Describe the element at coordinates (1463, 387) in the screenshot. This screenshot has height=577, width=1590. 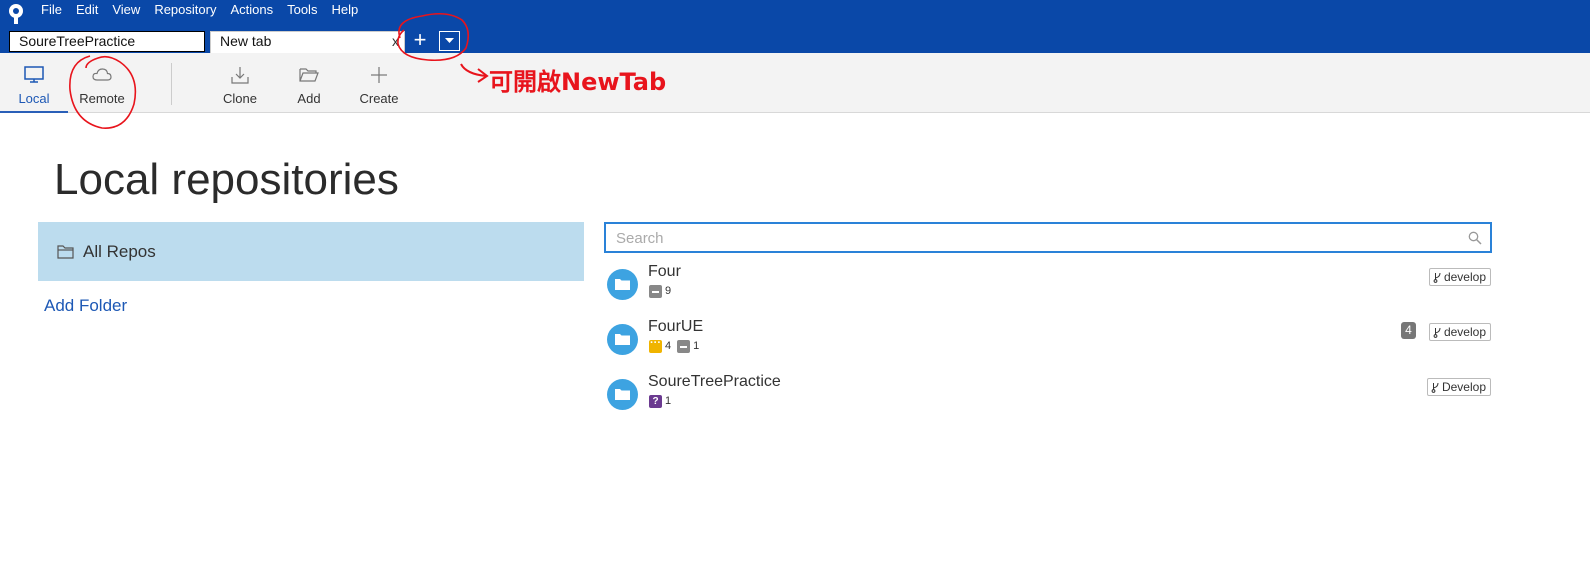
I see `branch-name: Develop` at that location.